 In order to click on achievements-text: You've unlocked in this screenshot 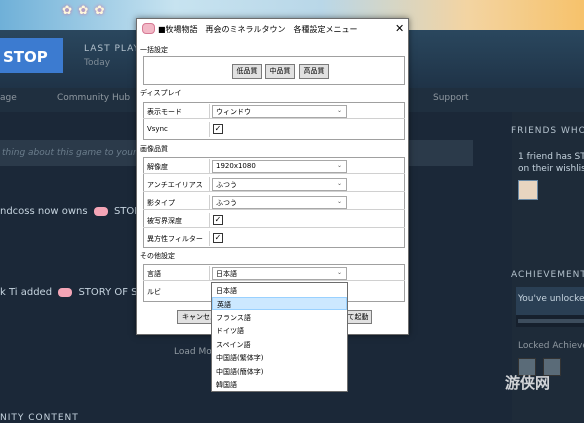, I will do `click(551, 299)`.